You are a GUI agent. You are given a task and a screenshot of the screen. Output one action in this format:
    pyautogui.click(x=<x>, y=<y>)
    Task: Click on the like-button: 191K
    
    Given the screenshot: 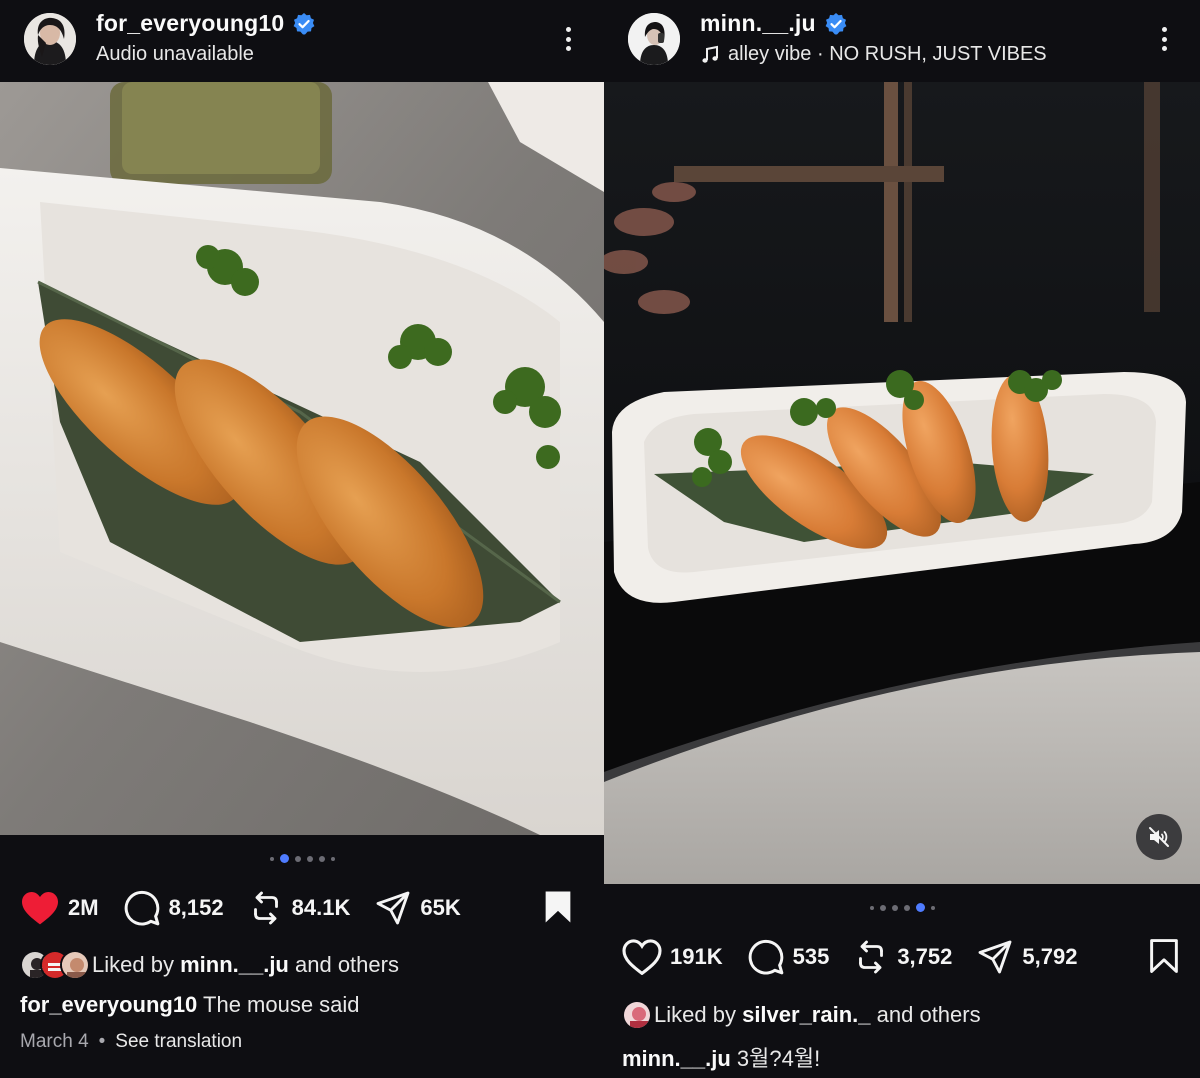 What is the action you would take?
    pyautogui.click(x=672, y=957)
    